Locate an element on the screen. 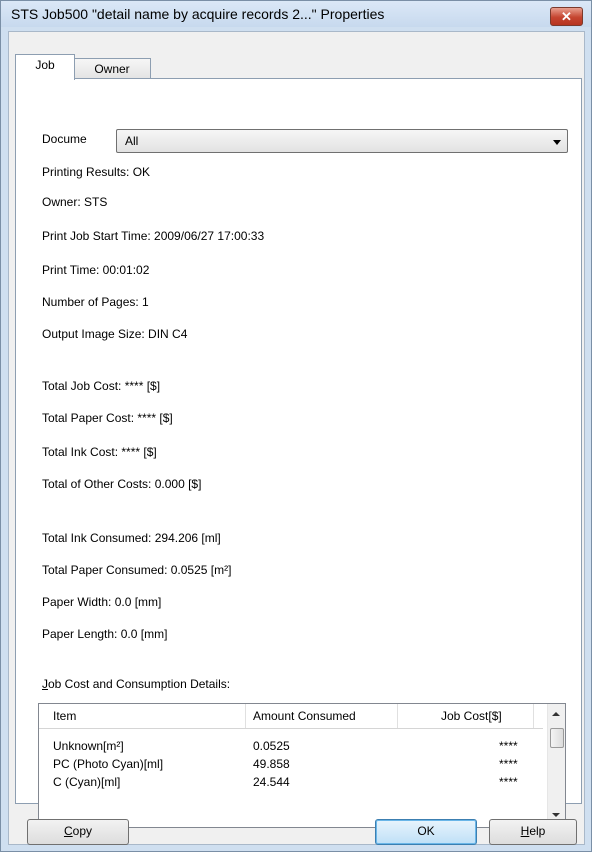 The height and width of the screenshot is (852, 592). paper-width: Paper Width: 0.0 [mm] is located at coordinates (102, 602).